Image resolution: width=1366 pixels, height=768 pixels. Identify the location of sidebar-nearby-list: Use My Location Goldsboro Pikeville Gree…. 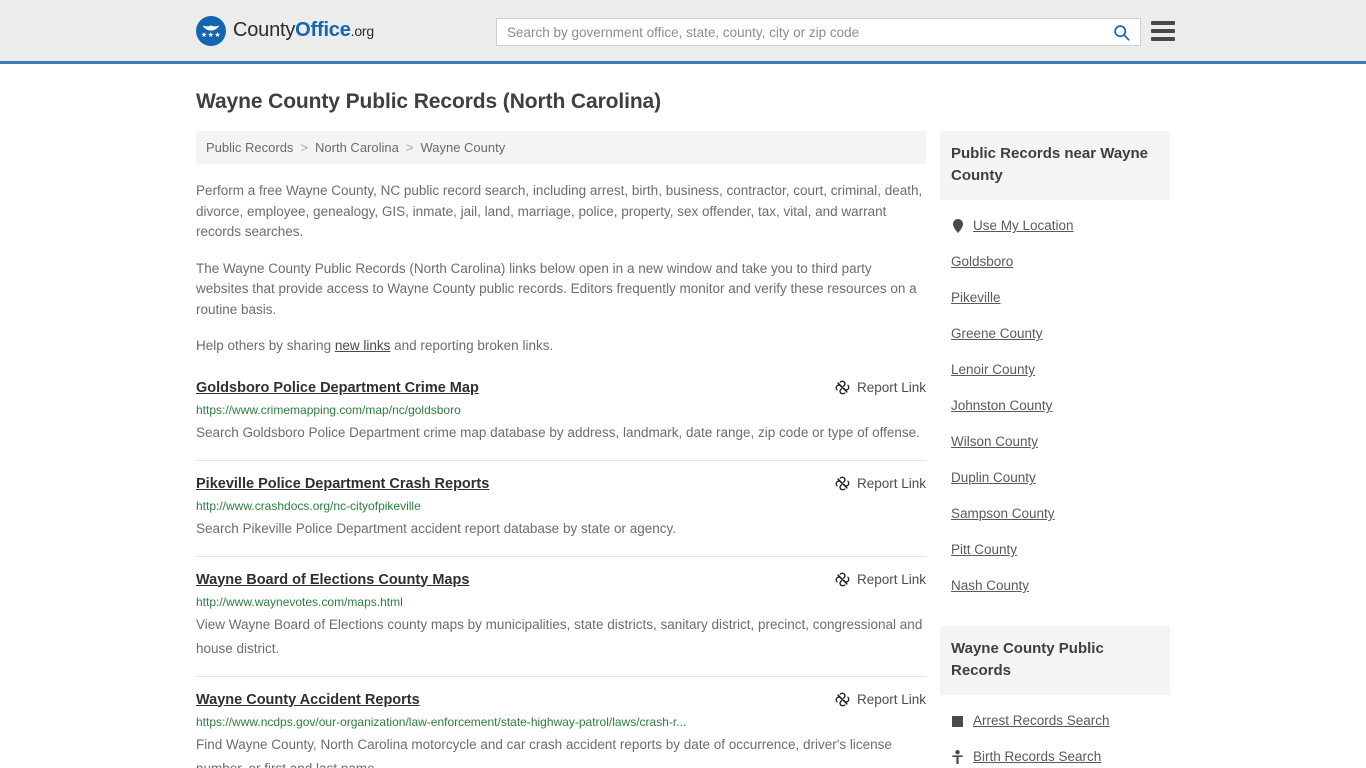
(1055, 402).